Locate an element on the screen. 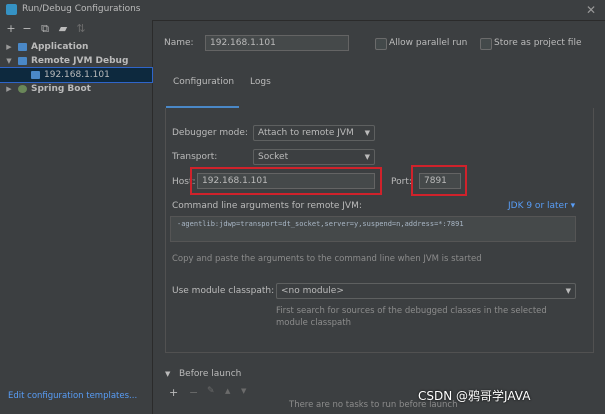 Image resolution: width=605 pixels, height=414 pixels. move-down-icon: ▼ is located at coordinates (243, 391).